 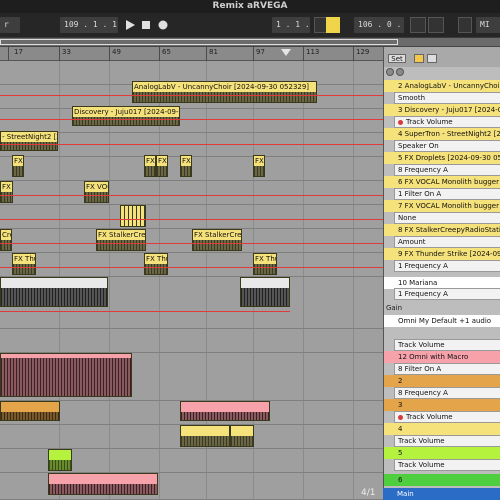 I want to click on track-name: 5, so click(x=442, y=453).